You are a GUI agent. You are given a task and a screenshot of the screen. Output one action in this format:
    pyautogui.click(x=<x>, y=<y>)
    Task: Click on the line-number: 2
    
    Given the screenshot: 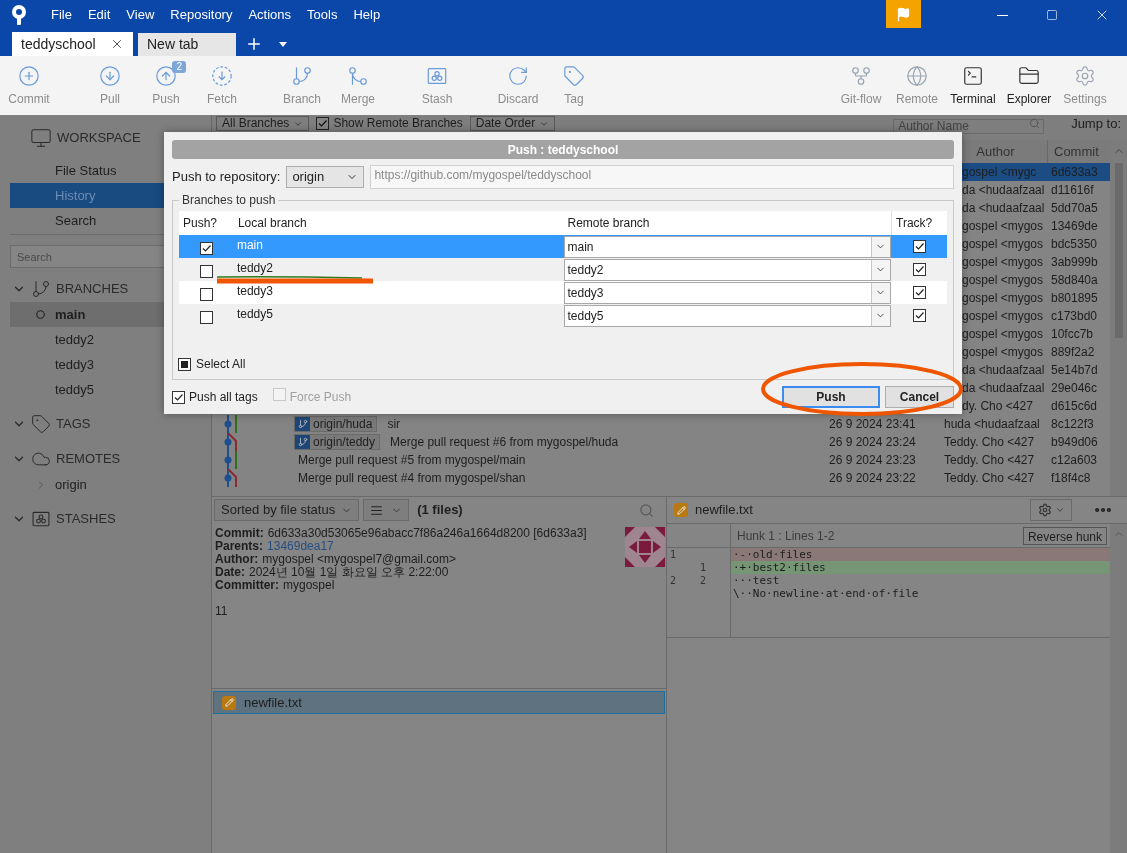 What is the action you would take?
    pyautogui.click(x=673, y=580)
    